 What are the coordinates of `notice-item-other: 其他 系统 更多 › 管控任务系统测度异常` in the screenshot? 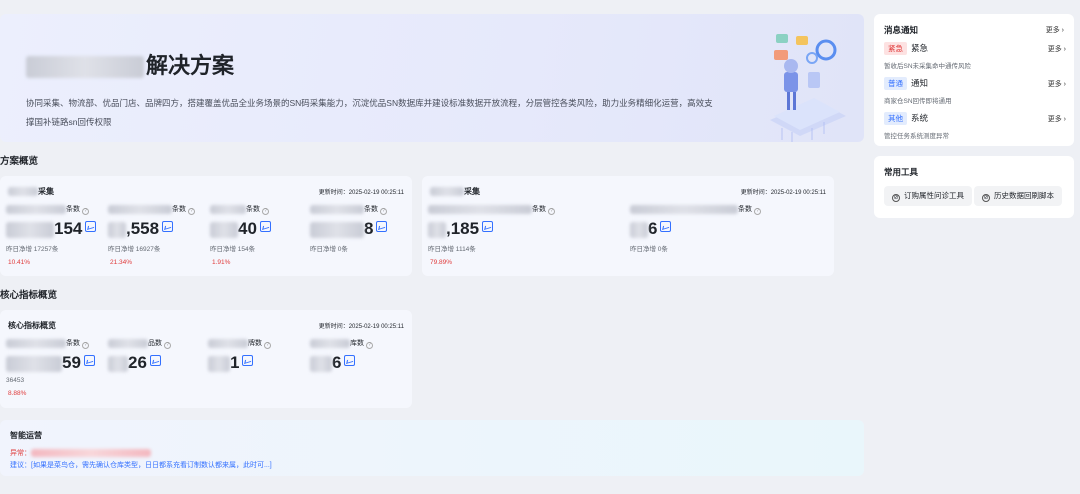 It's located at (975, 127).